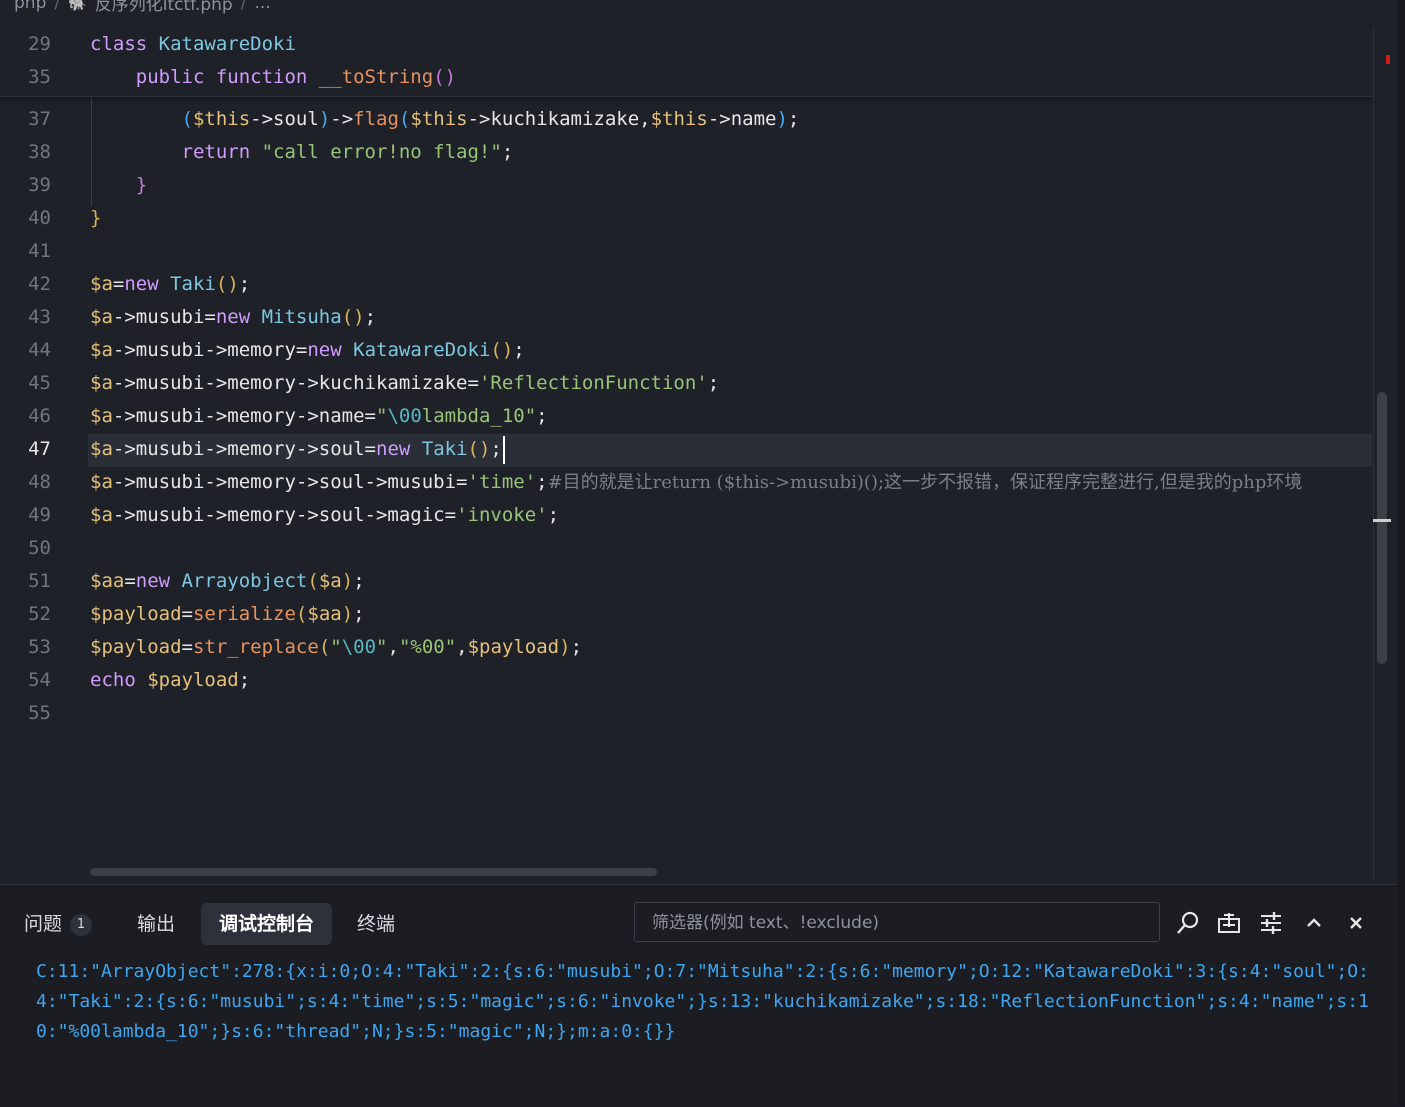  What do you see at coordinates (25, 251) in the screenshot?
I see `line-number: 41` at bounding box center [25, 251].